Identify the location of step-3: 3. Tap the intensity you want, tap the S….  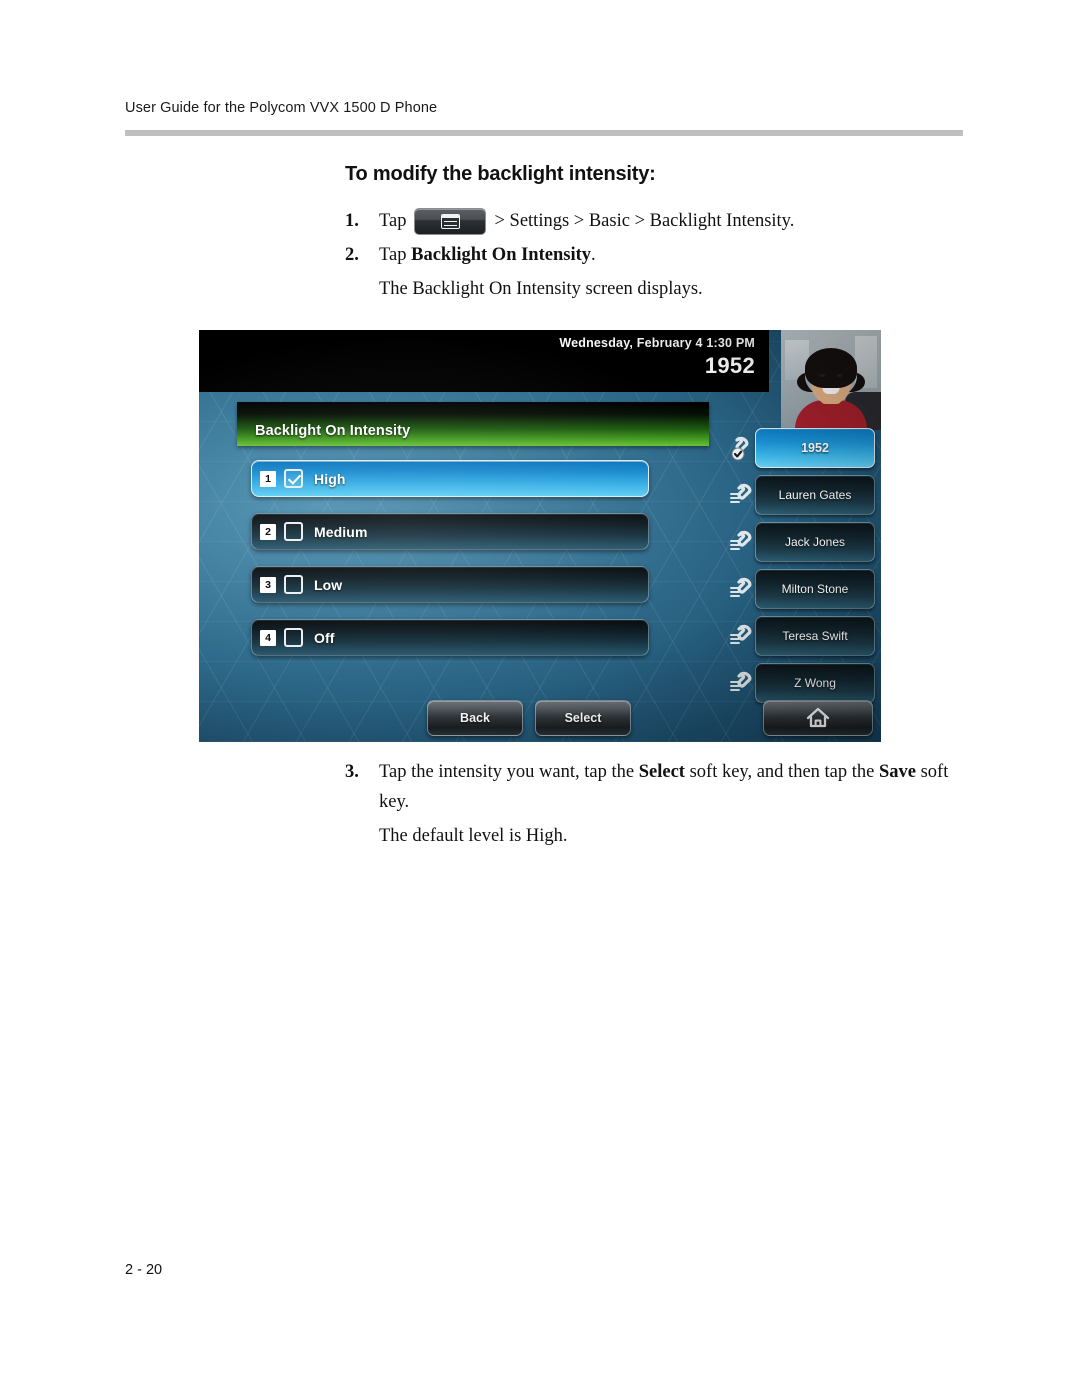
(655, 787).